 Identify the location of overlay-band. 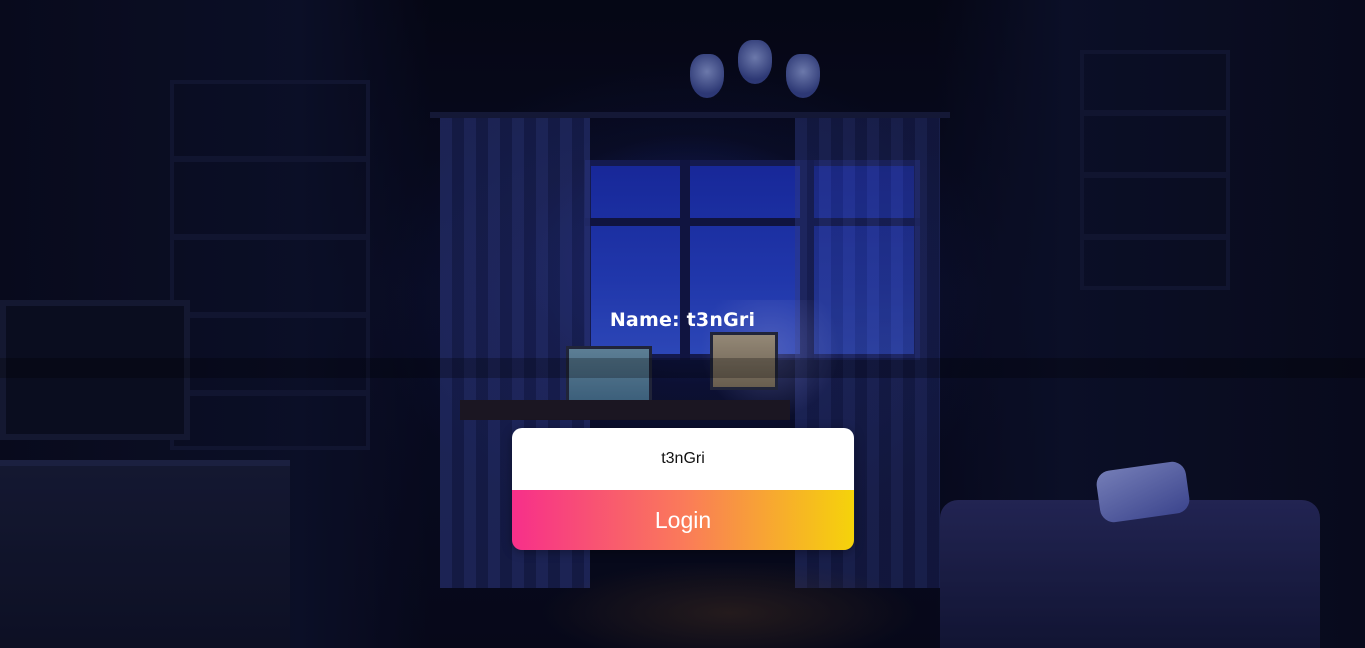
(682, 368).